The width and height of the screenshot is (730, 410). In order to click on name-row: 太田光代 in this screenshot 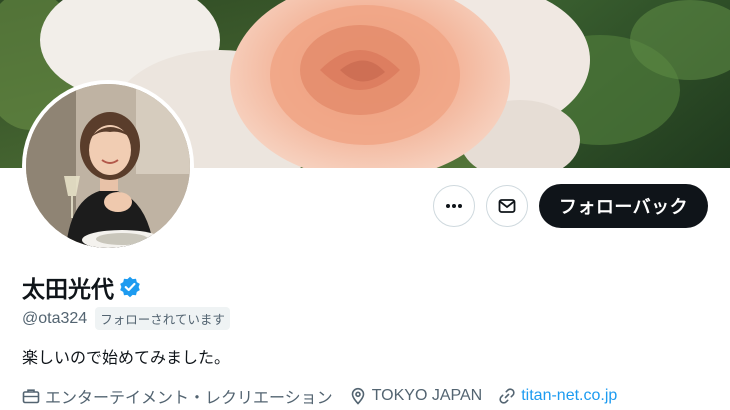, I will do `click(82, 287)`.